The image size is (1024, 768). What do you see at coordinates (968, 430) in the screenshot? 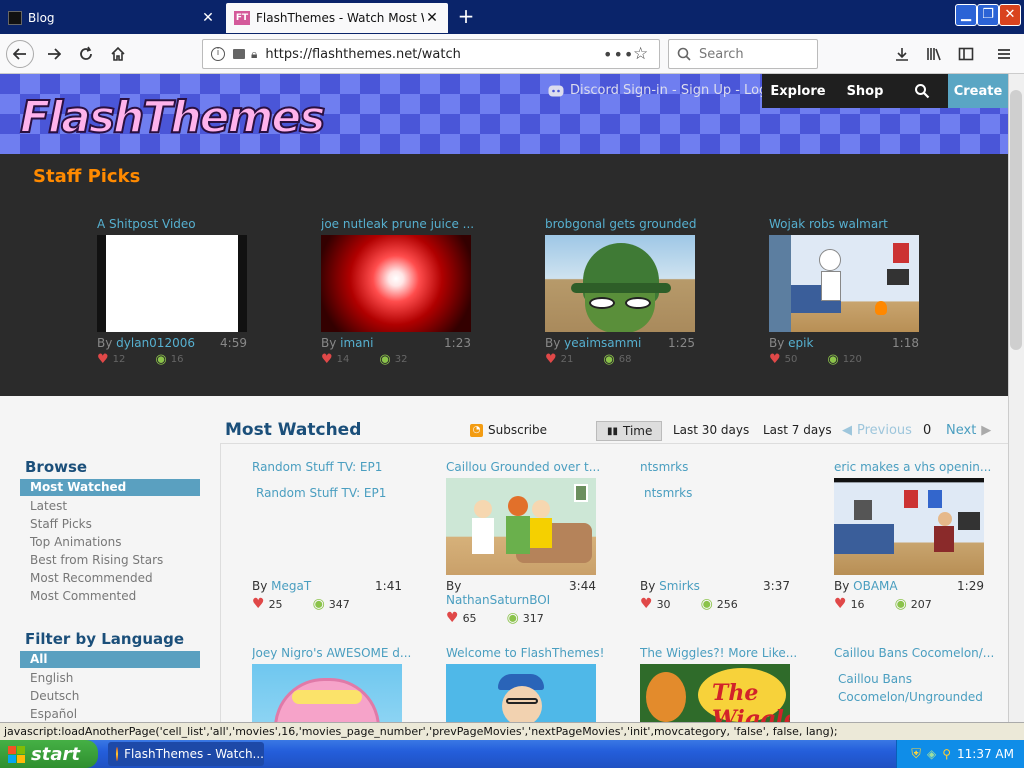
I see `next-button: Next ▶` at bounding box center [968, 430].